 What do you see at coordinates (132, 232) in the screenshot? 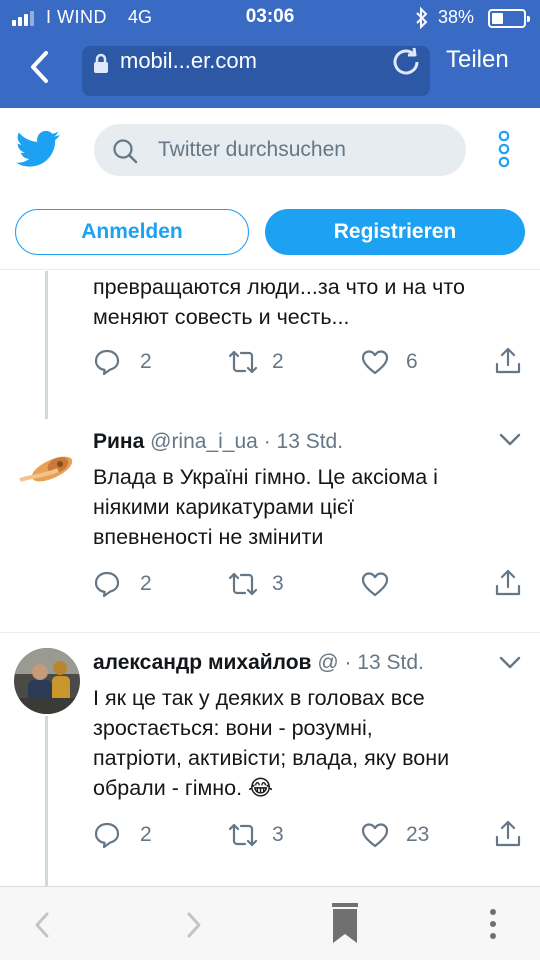
I see `login-button: Anmelden` at bounding box center [132, 232].